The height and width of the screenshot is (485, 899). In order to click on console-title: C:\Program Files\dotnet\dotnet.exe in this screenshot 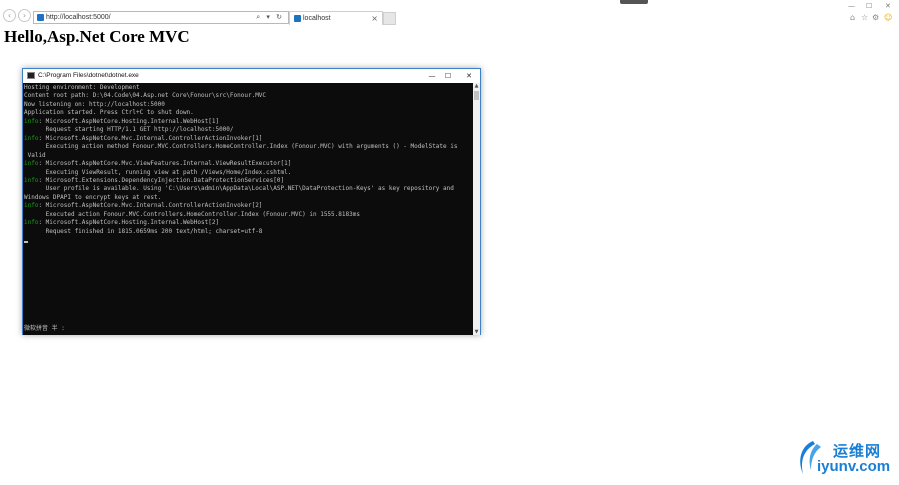, I will do `click(88, 75)`.